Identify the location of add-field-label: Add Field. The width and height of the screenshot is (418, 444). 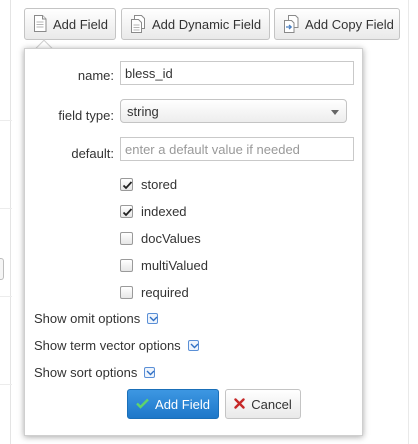
(80, 24).